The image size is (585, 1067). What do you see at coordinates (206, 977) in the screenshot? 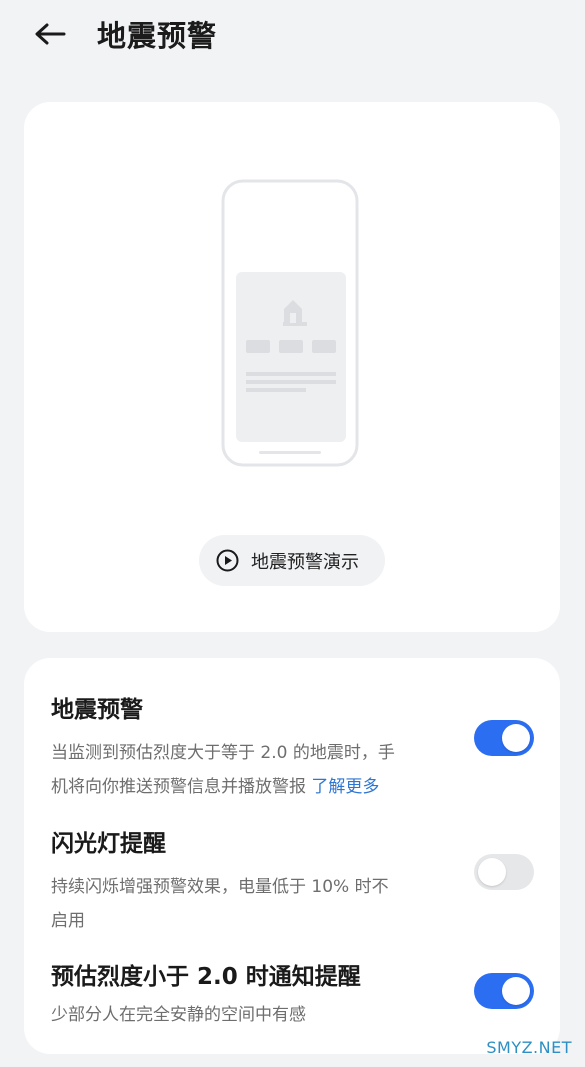
I see `setting-title: 预估烈度小于 2.0 时通知提醒` at bounding box center [206, 977].